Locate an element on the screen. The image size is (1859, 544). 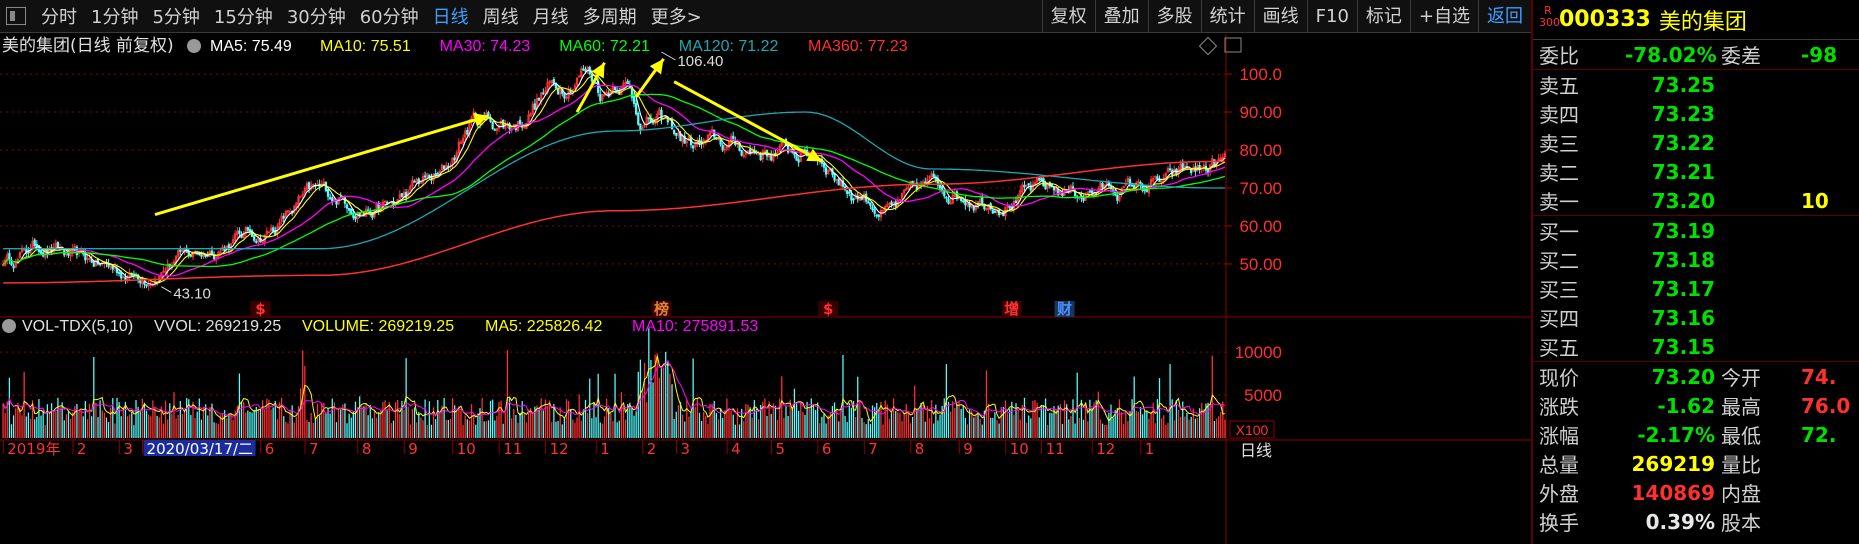
month-label: 10 is located at coordinates (466, 449).